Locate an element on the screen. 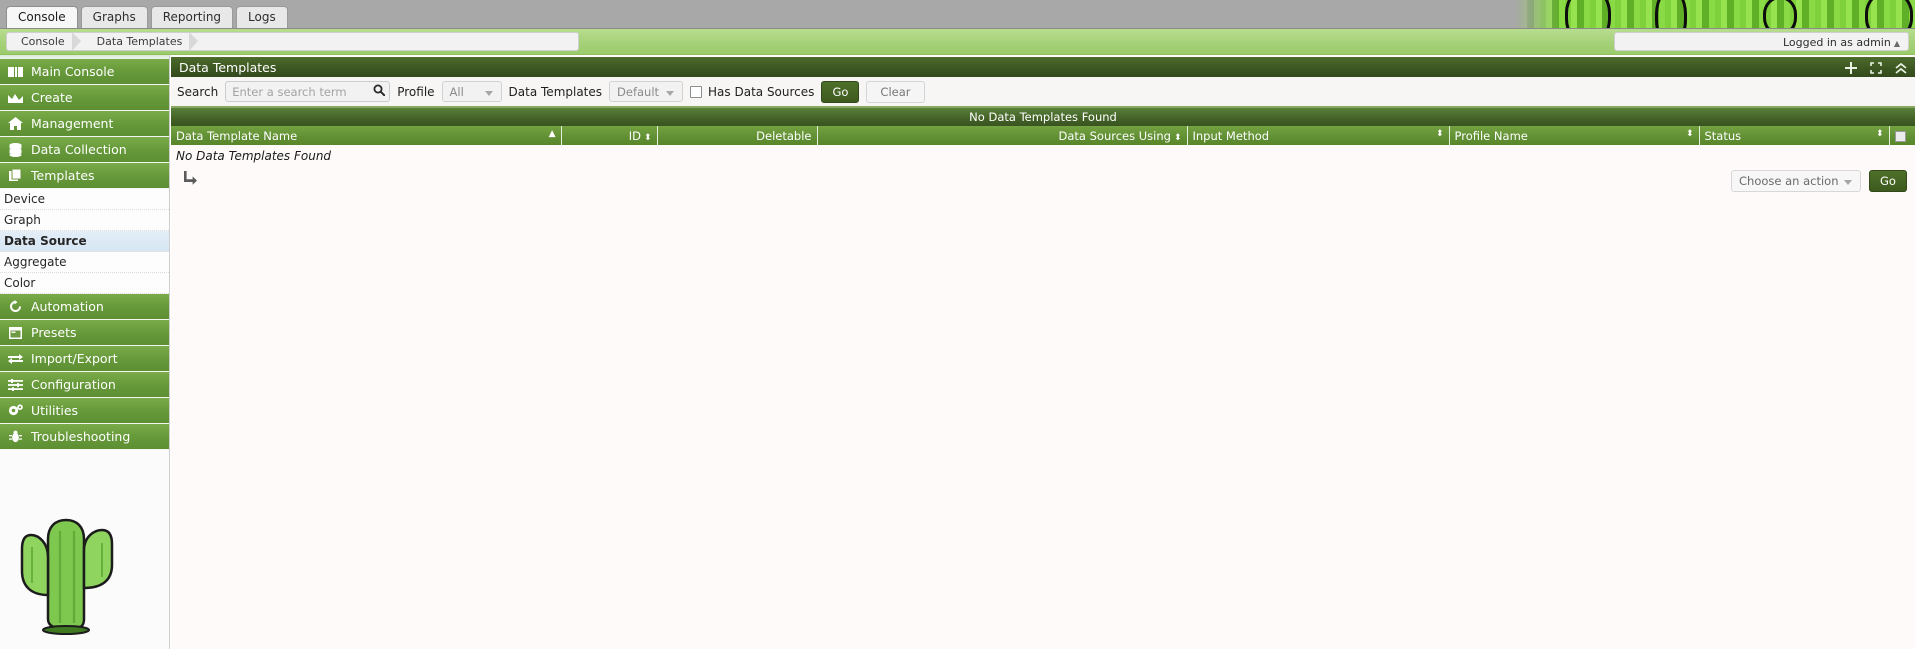  has-data-sources-label: Has Data Sources is located at coordinates (761, 91).